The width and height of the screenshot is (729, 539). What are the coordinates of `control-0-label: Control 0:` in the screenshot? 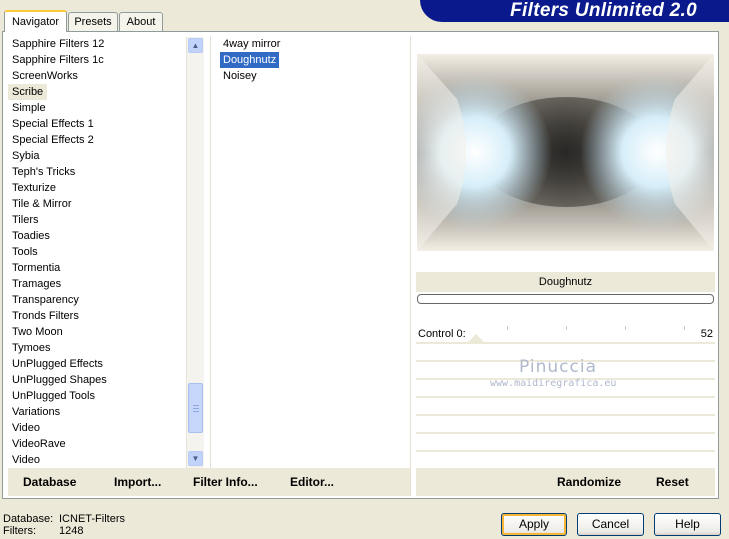 It's located at (442, 334).